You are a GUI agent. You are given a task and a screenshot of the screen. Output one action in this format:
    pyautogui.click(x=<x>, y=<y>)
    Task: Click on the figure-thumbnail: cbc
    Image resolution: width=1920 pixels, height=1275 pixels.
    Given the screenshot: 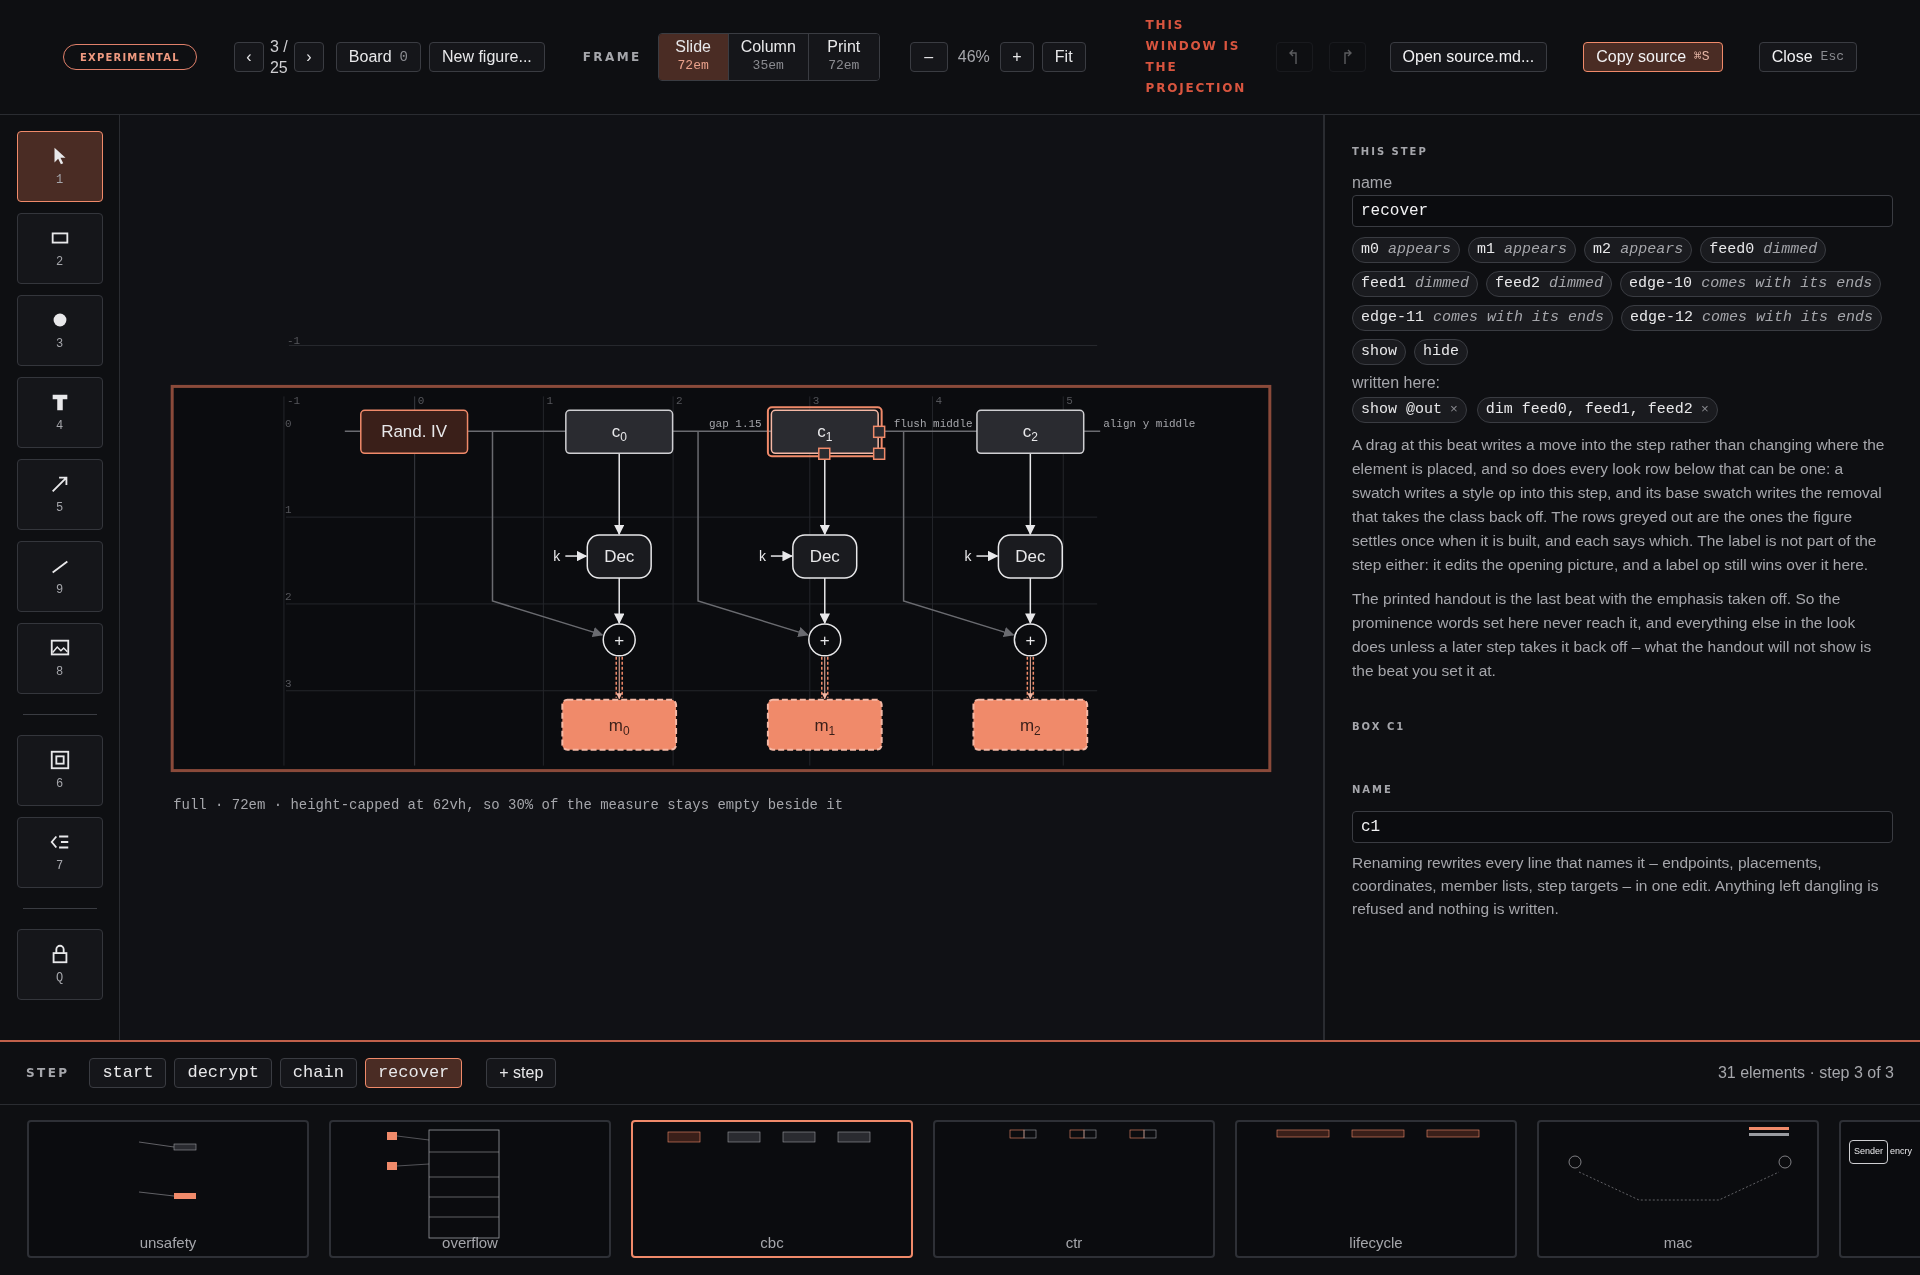 What is the action you would take?
    pyautogui.click(x=772, y=1189)
    